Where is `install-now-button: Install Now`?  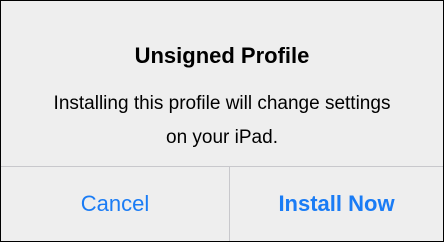 install-now-button: Install Now is located at coordinates (336, 204).